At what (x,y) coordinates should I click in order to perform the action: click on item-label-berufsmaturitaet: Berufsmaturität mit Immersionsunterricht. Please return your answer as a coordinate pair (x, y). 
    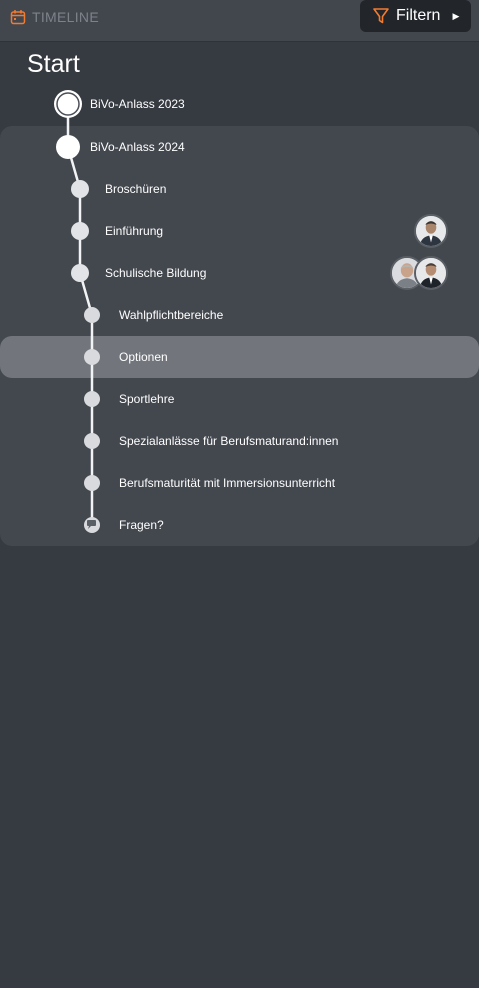
    Looking at the image, I should click on (227, 483).